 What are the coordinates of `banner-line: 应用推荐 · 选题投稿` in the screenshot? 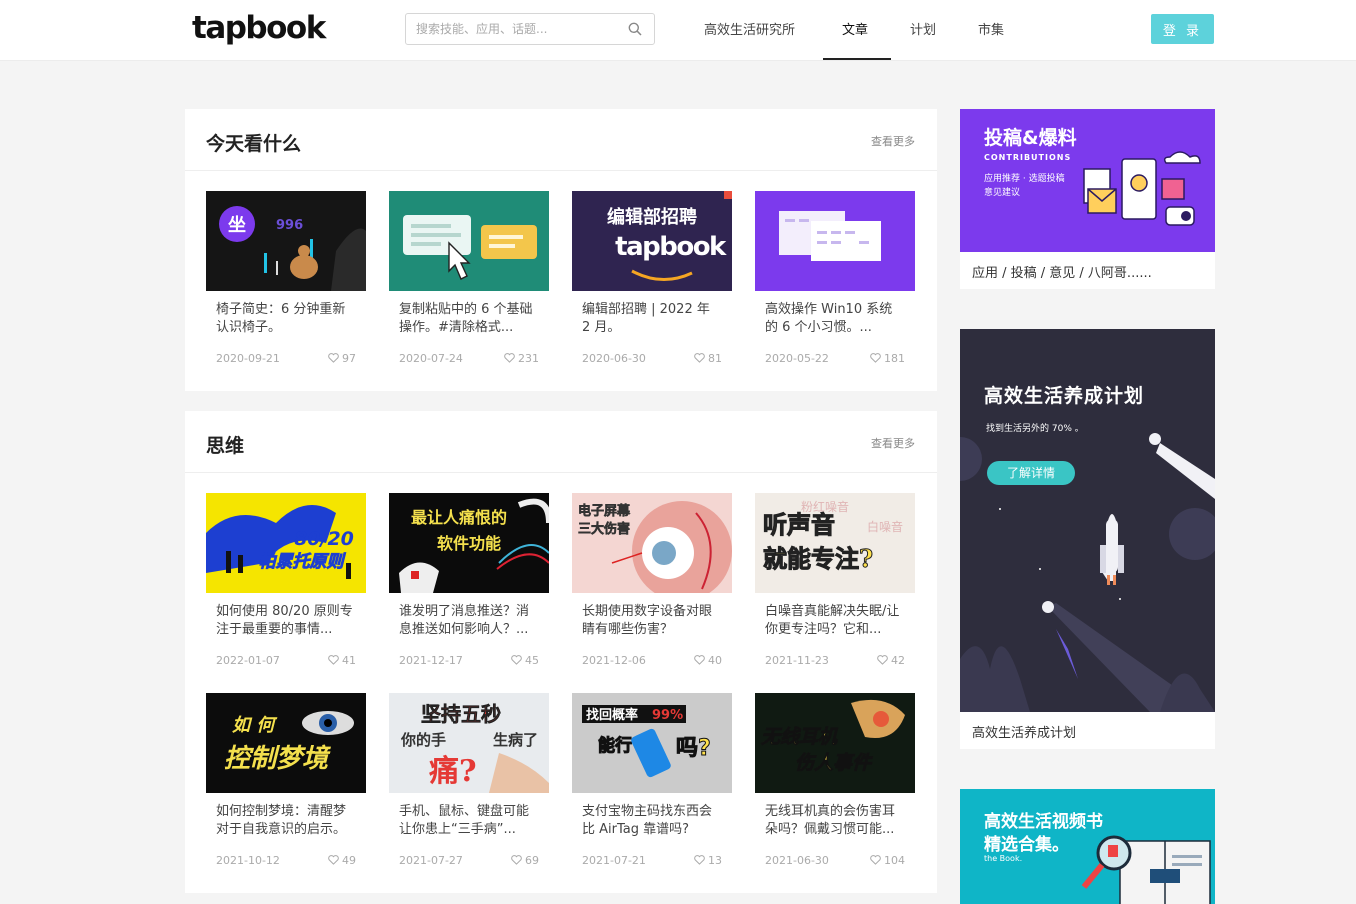 It's located at (1024, 179).